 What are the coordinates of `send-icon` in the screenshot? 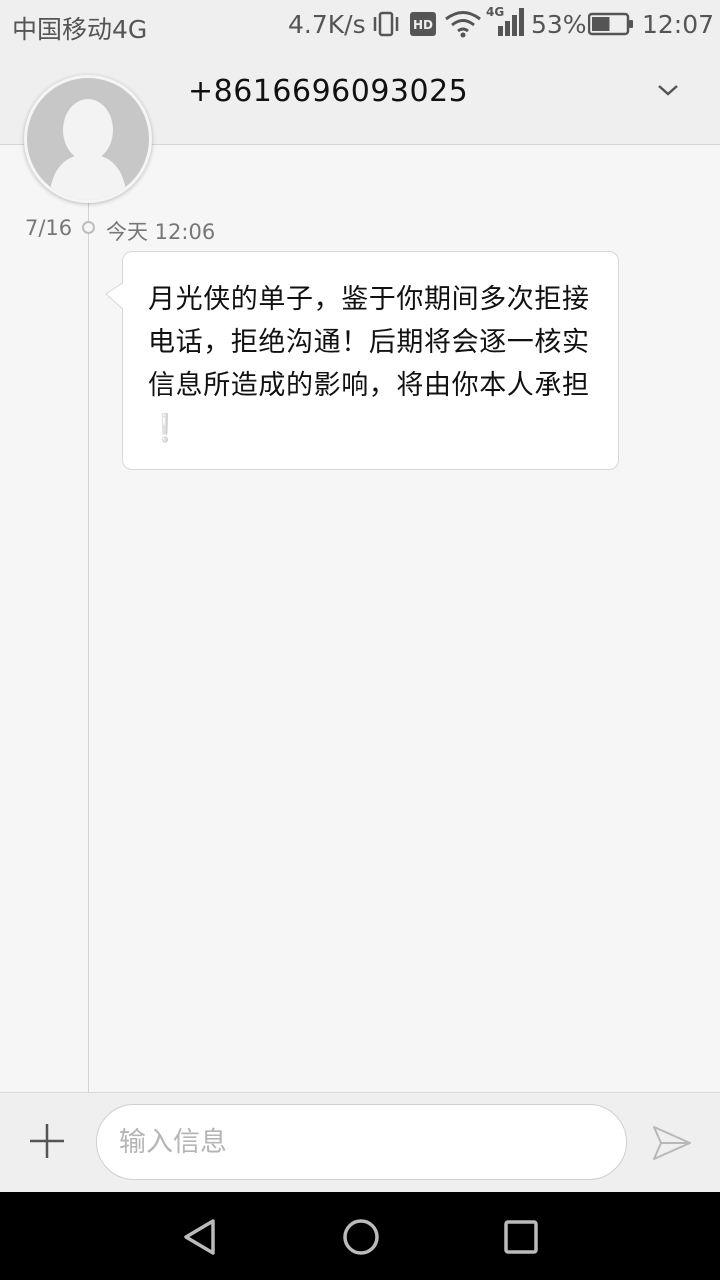 It's located at (672, 1143).